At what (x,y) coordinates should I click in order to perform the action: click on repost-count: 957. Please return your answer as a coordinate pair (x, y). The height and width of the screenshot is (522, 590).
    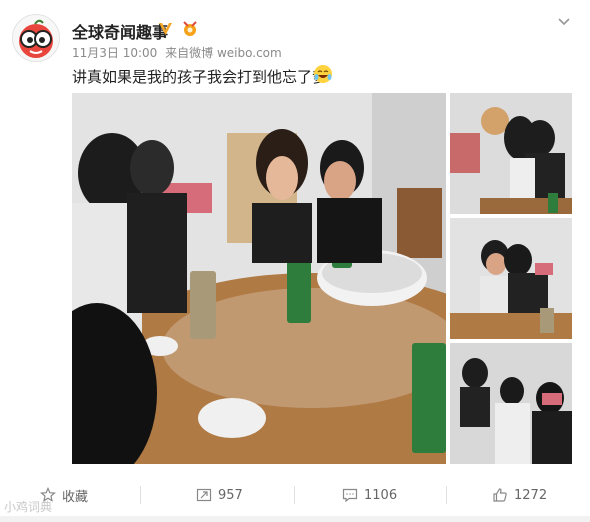
    Looking at the image, I should click on (230, 495).